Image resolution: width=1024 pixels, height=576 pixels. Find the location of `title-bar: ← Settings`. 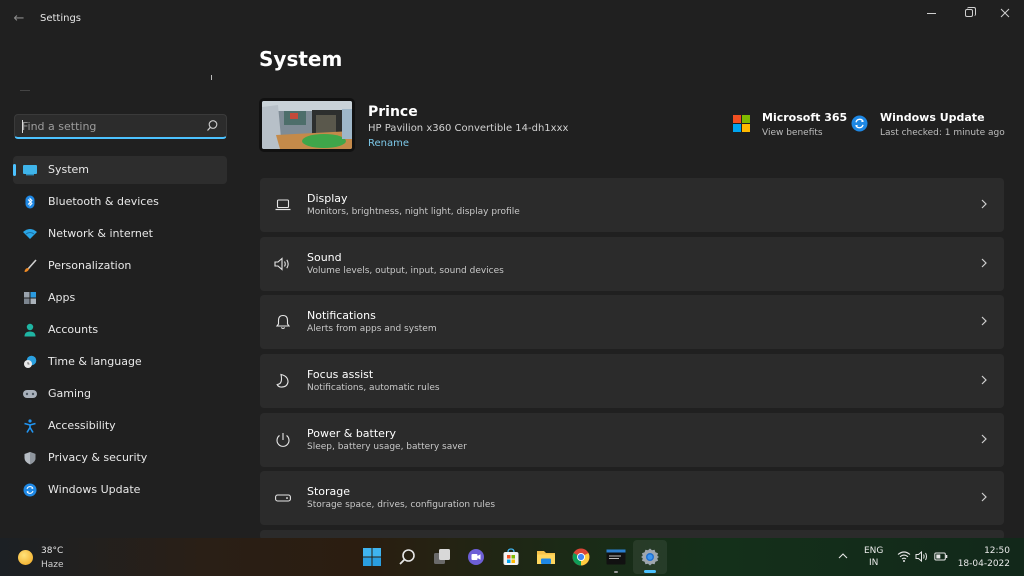

title-bar: ← Settings is located at coordinates (512, 19).